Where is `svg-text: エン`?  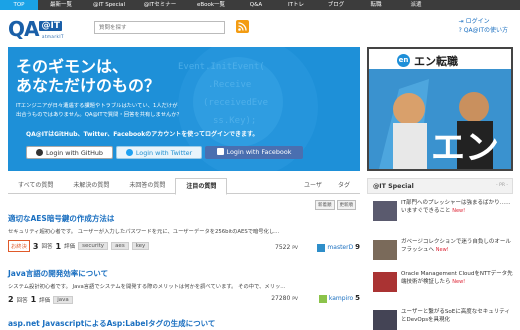
svg-text: エン is located at coordinates (465, 148).